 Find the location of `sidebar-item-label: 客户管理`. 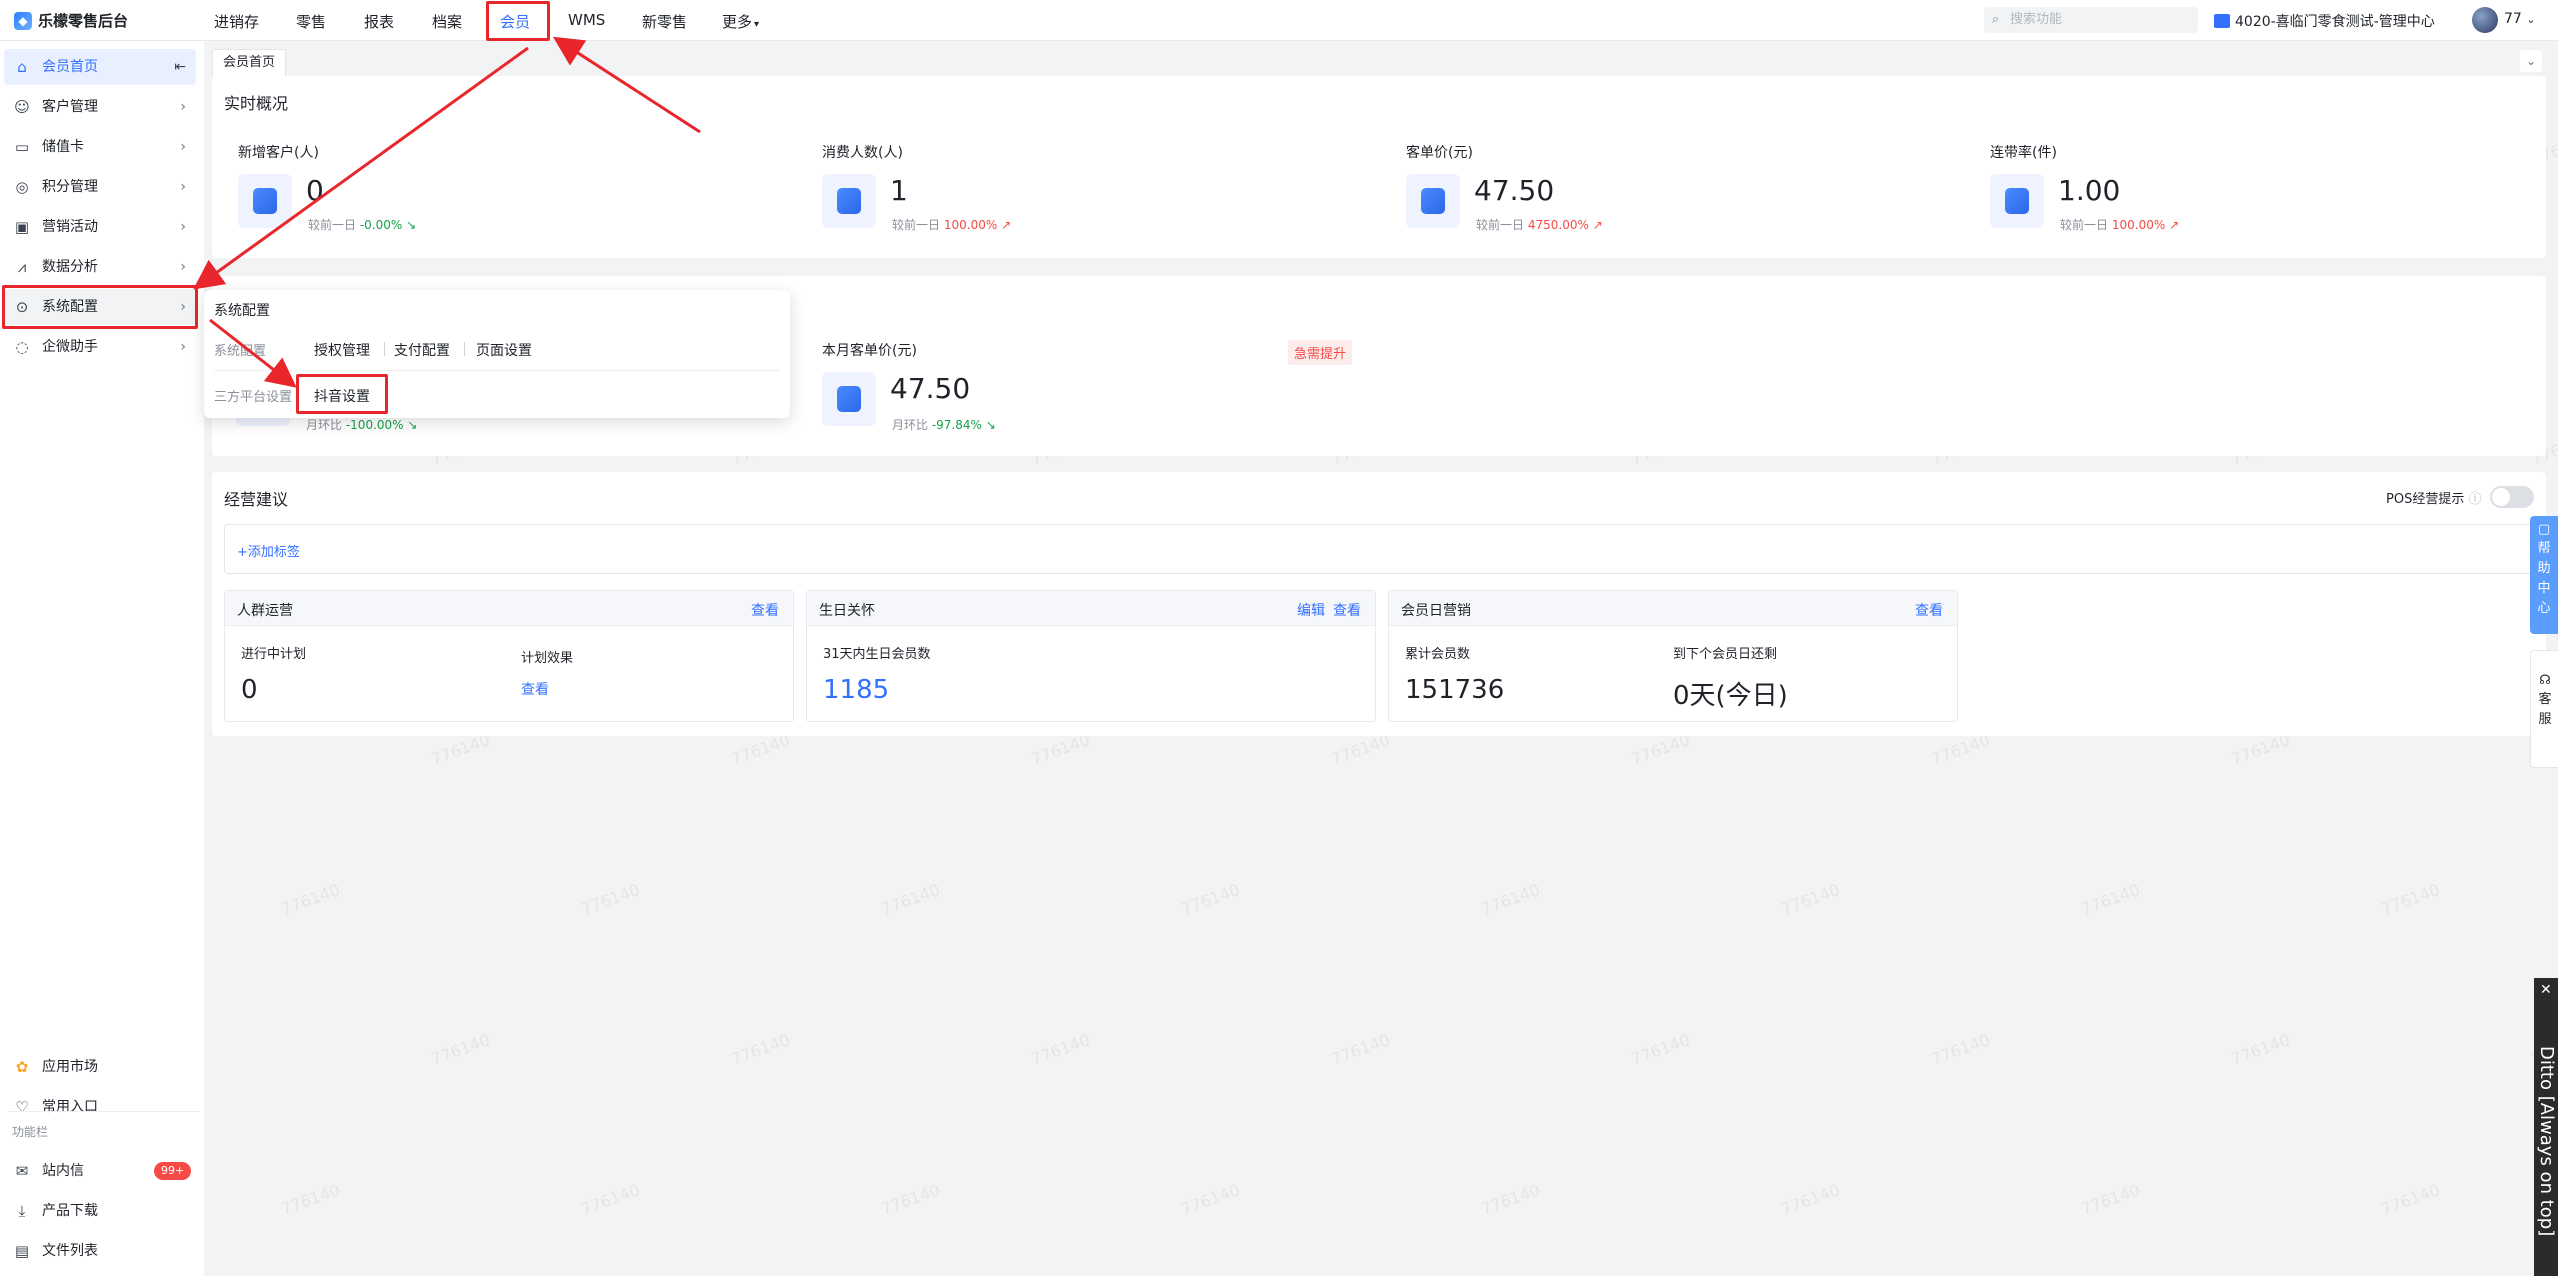

sidebar-item-label: 客户管理 is located at coordinates (70, 107).